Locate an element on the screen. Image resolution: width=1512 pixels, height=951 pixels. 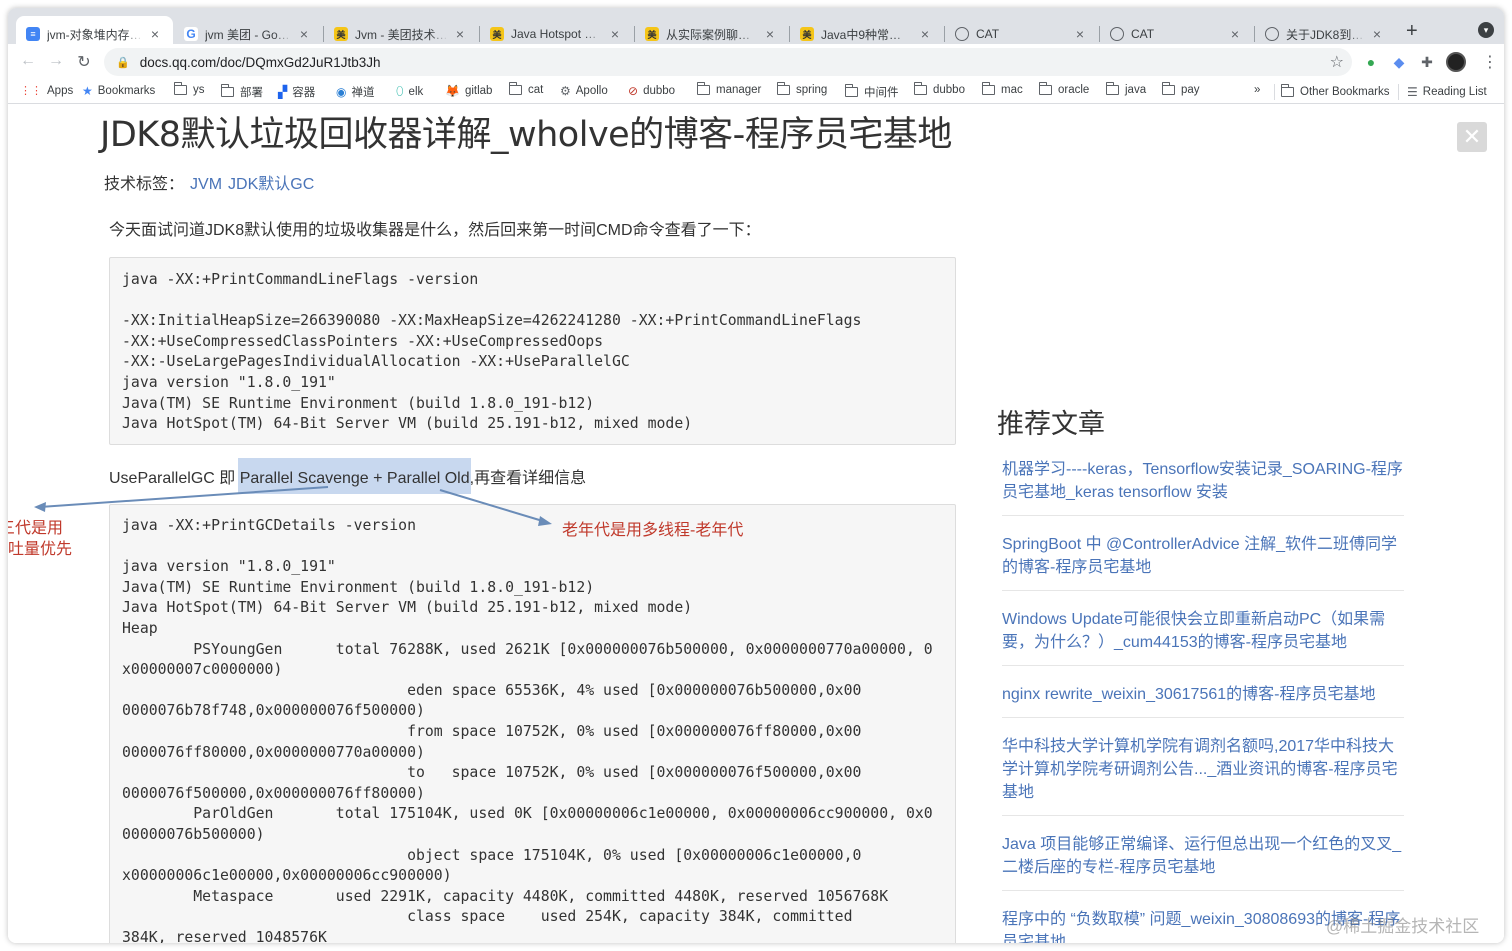
bookmark-folder: spring is located at coordinates (801, 89).